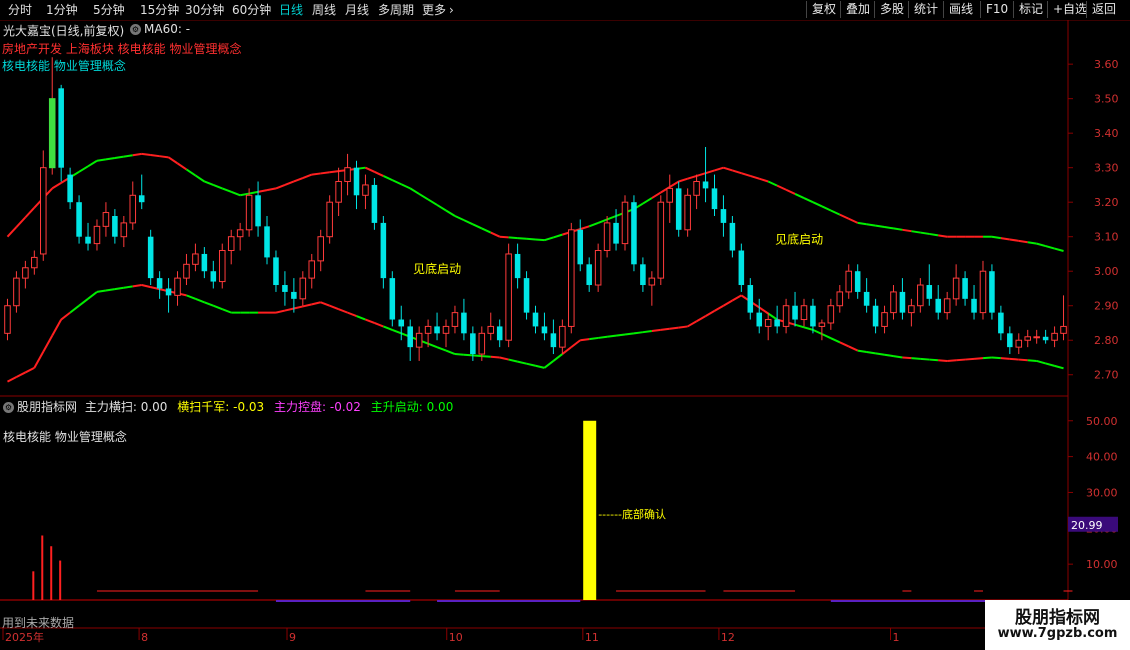 Image resolution: width=1130 pixels, height=650 pixels. What do you see at coordinates (1106, 340) in the screenshot?
I see `price-tick-label: 2.80` at bounding box center [1106, 340].